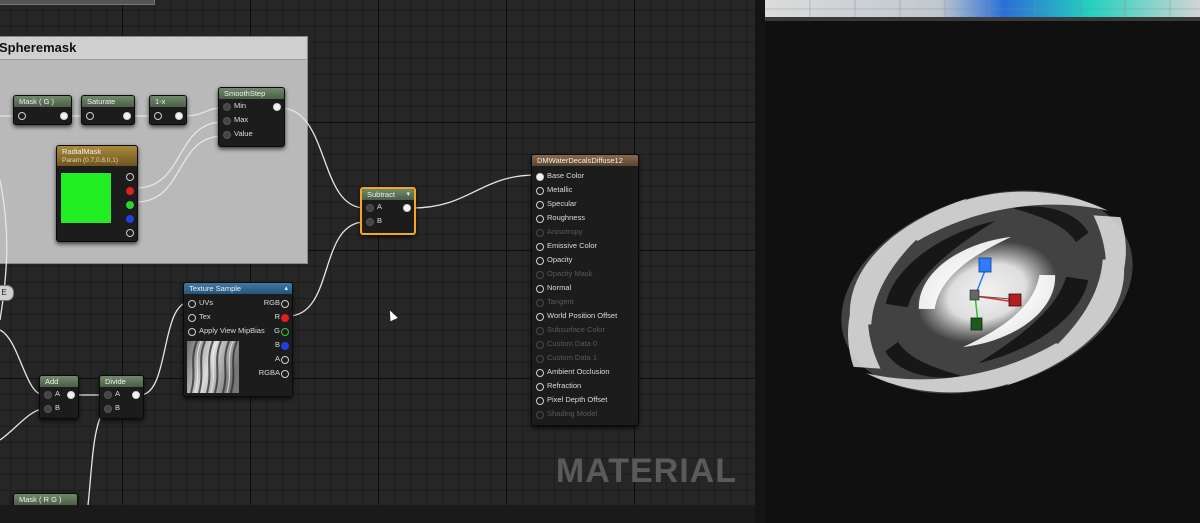 The image size is (1200, 523). I want to click on result-pin-row: Opacity, so click(585, 260).